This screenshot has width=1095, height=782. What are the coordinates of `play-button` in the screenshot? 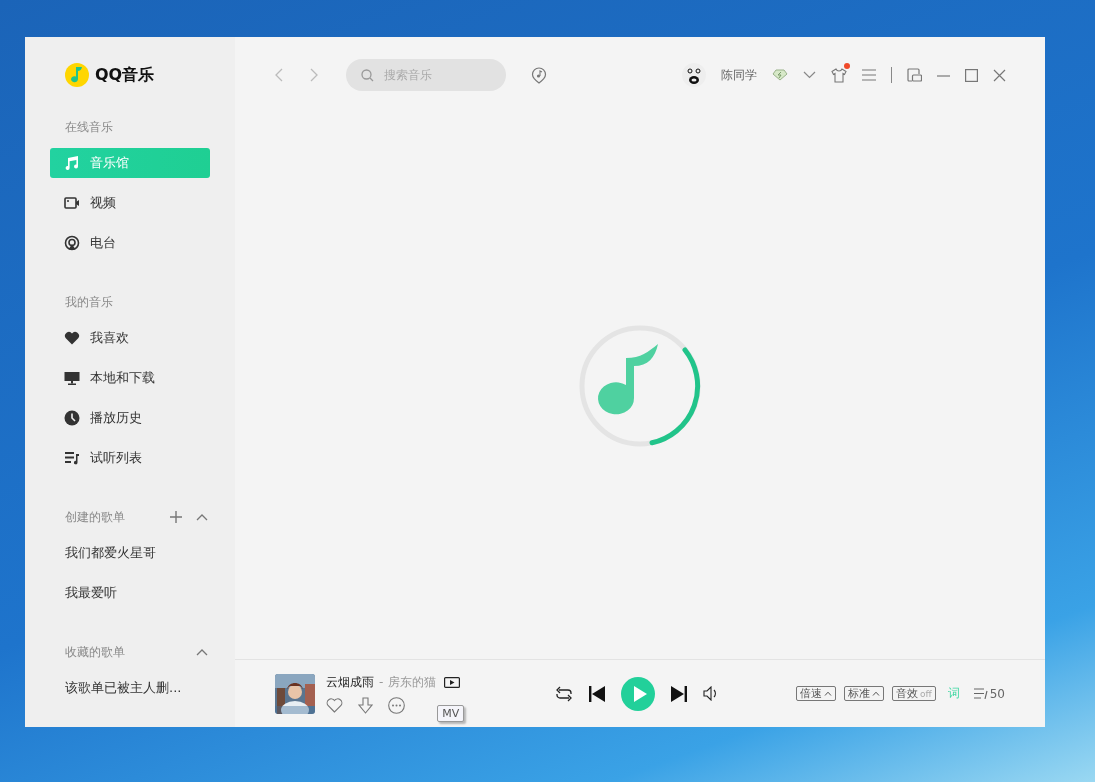 It's located at (638, 693).